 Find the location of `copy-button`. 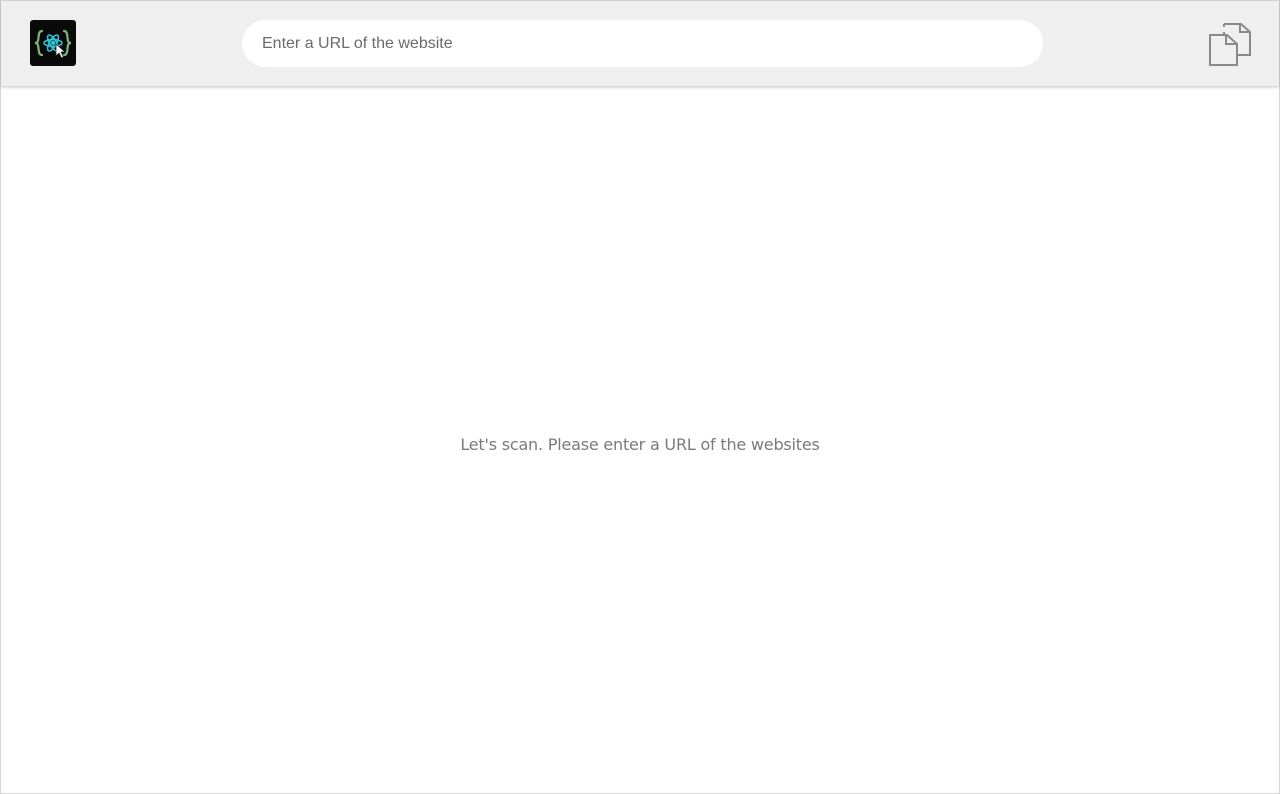

copy-button is located at coordinates (1230, 45).